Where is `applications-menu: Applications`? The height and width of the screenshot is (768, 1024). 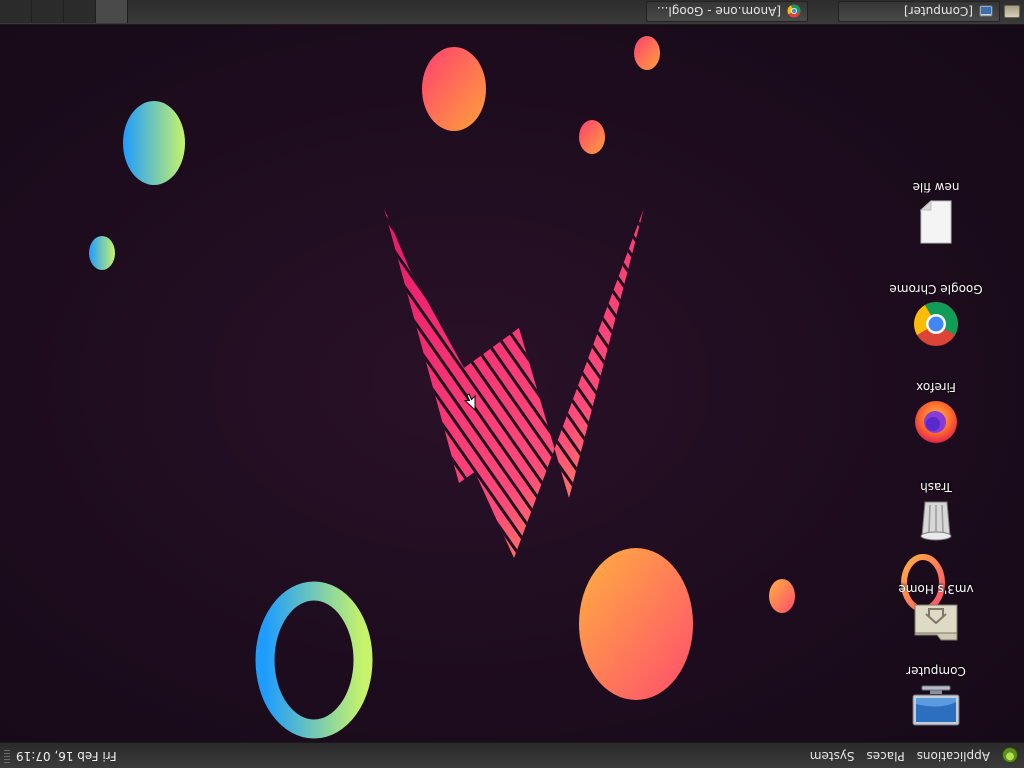 applications-menu: Applications is located at coordinates (953, 755).